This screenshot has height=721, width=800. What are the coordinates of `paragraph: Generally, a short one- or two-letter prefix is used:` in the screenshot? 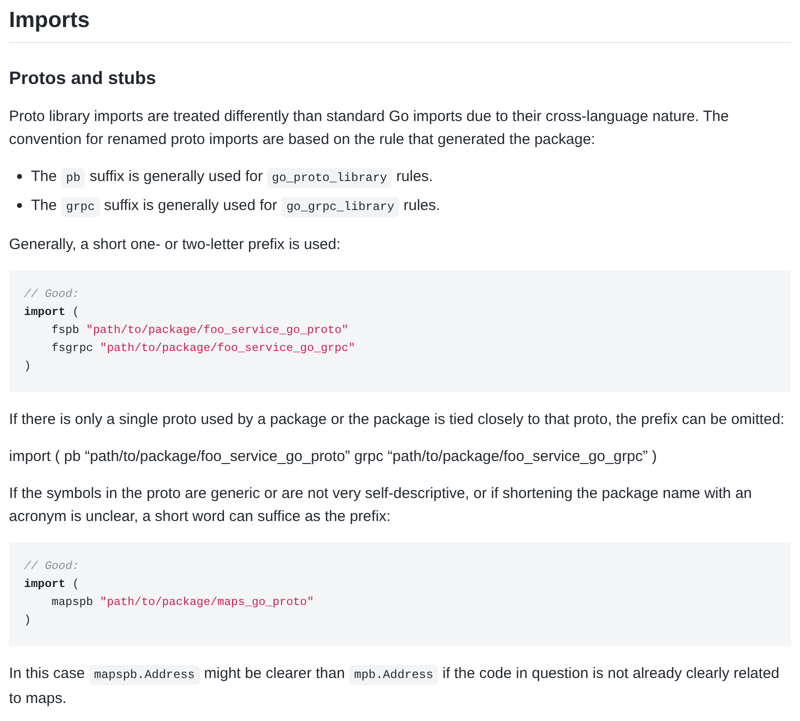 It's located at (175, 245).